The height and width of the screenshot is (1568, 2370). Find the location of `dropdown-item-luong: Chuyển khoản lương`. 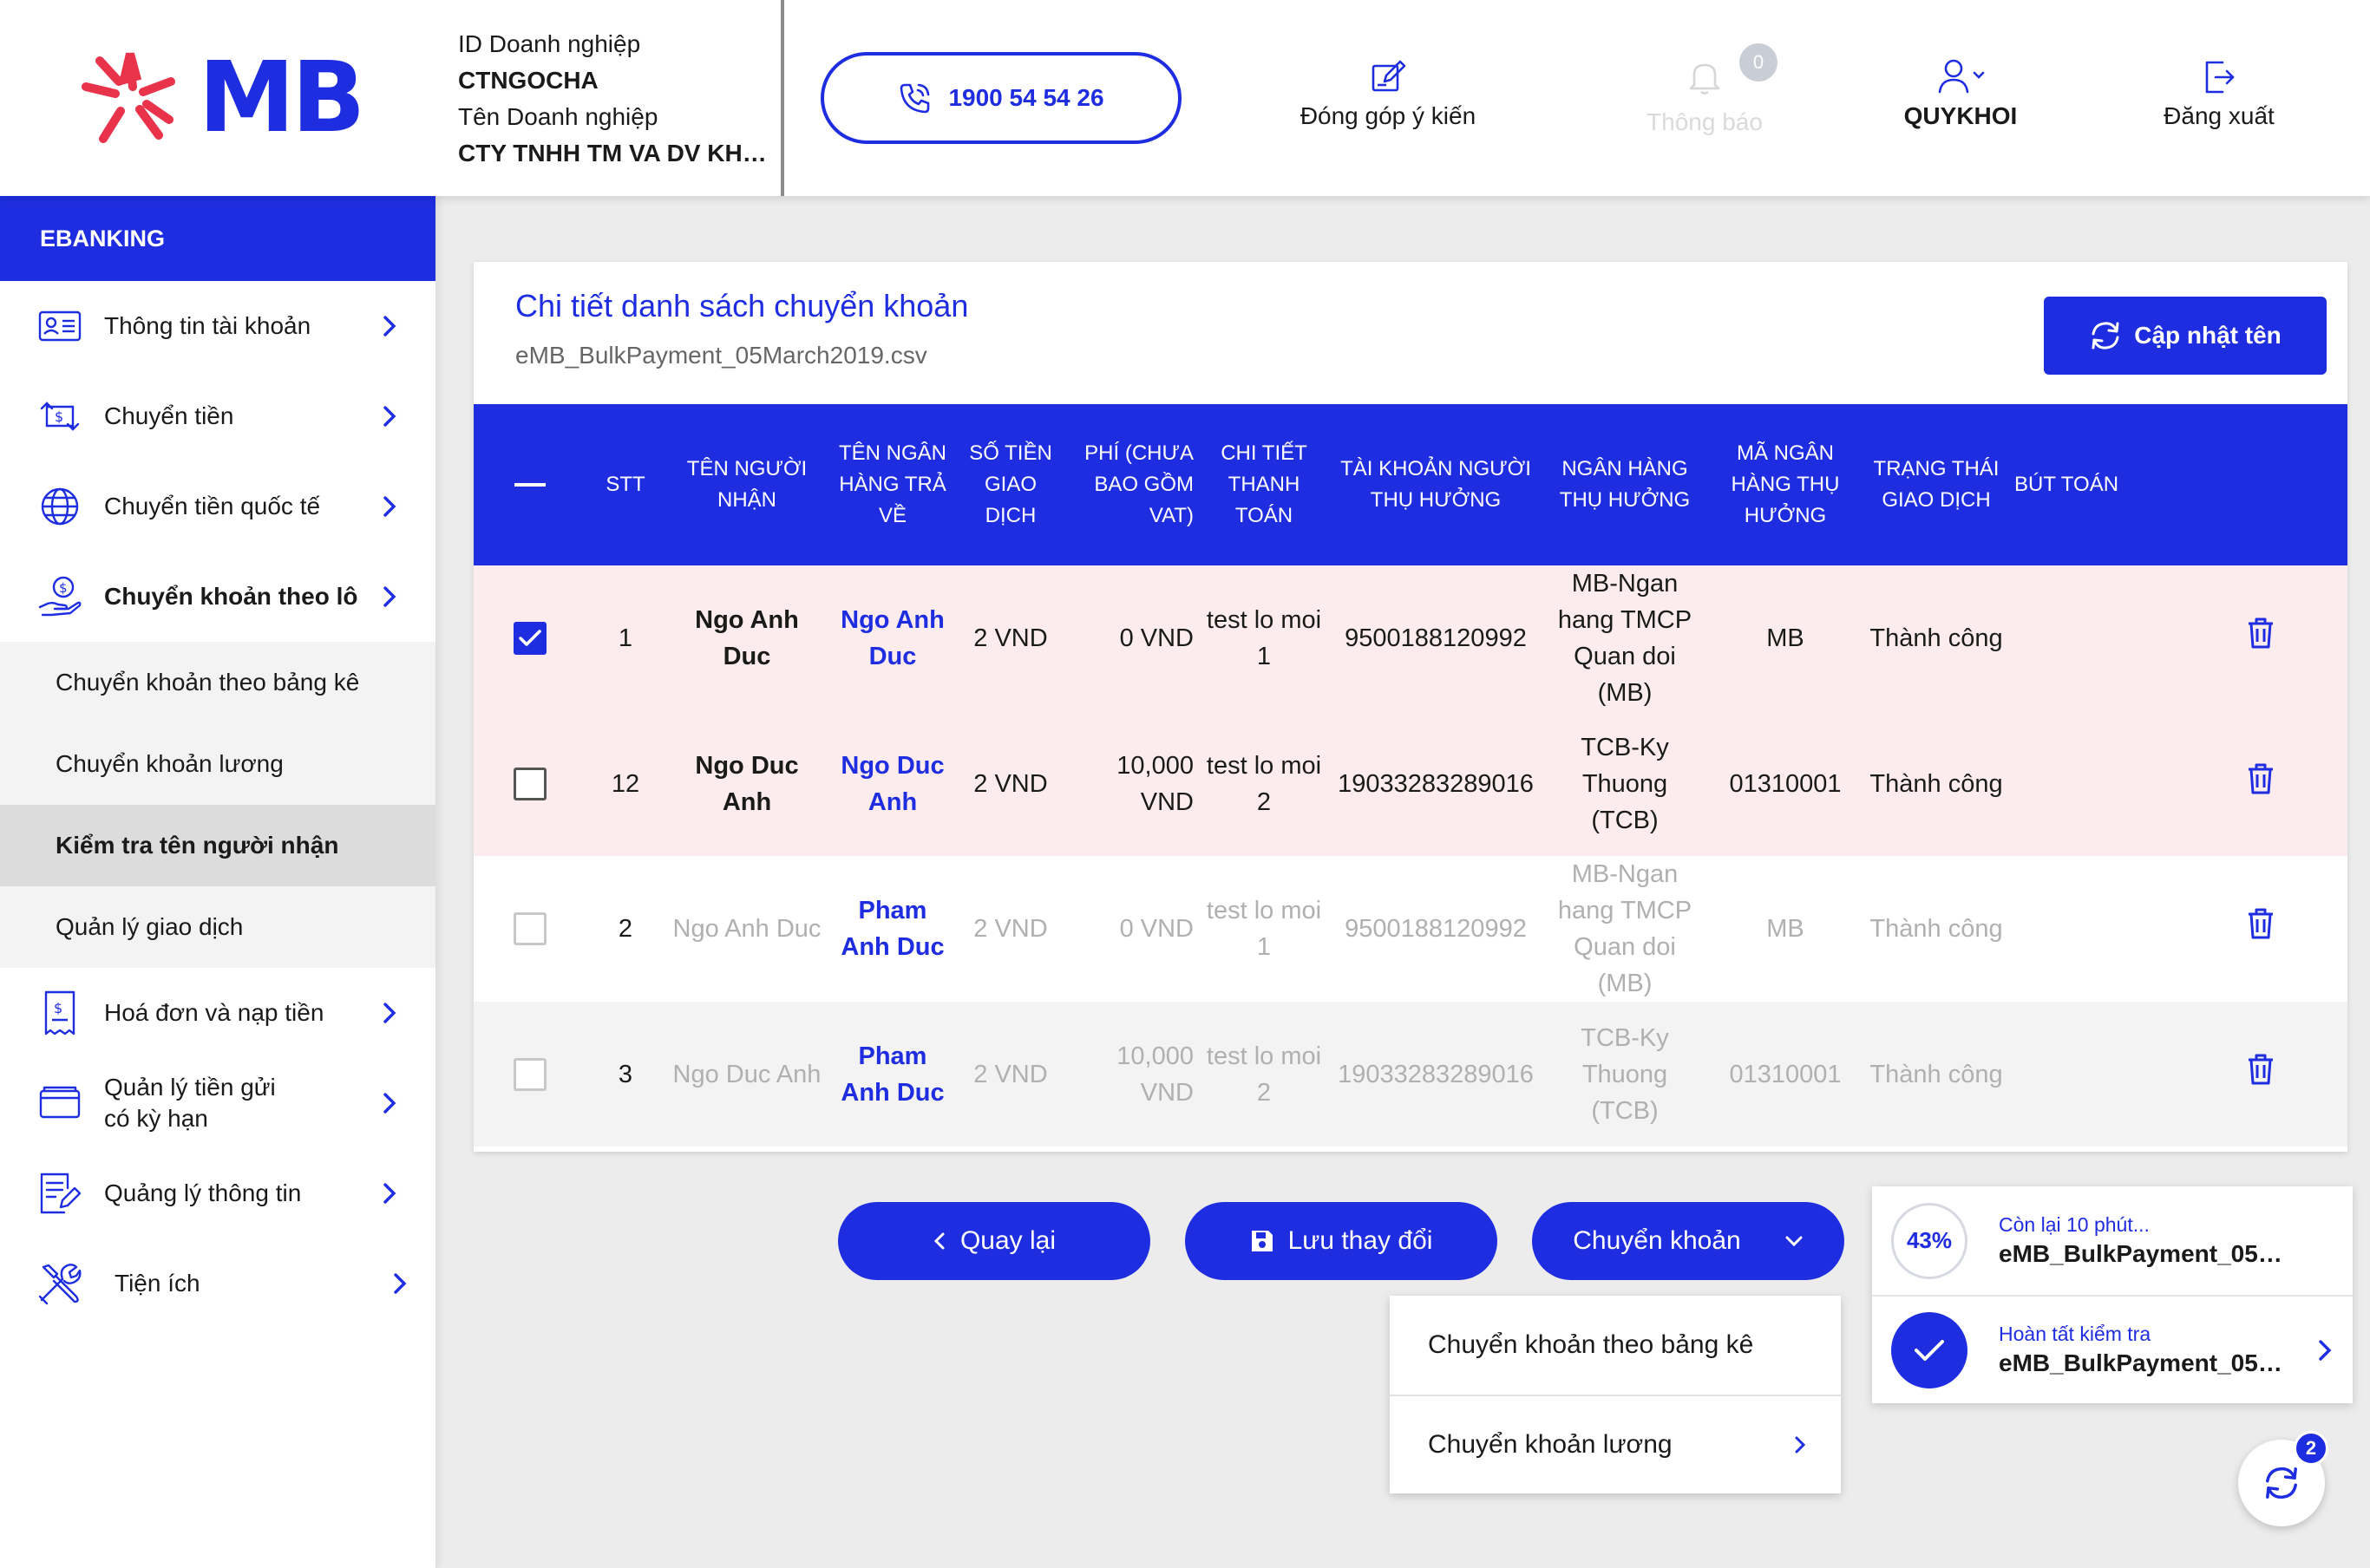

dropdown-item-luong: Chuyển khoản lương is located at coordinates (1615, 1444).